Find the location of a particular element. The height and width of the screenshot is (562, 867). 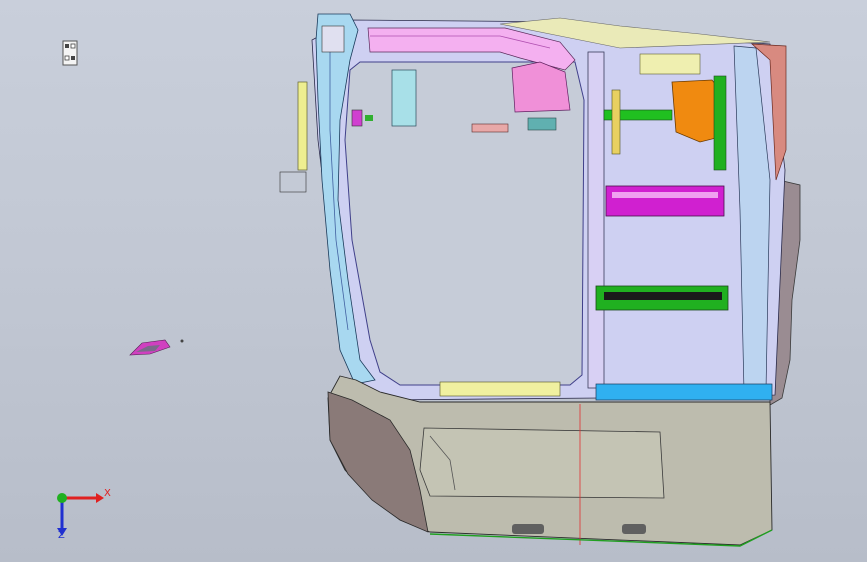

belt-trim is located at coordinates (500, 389).